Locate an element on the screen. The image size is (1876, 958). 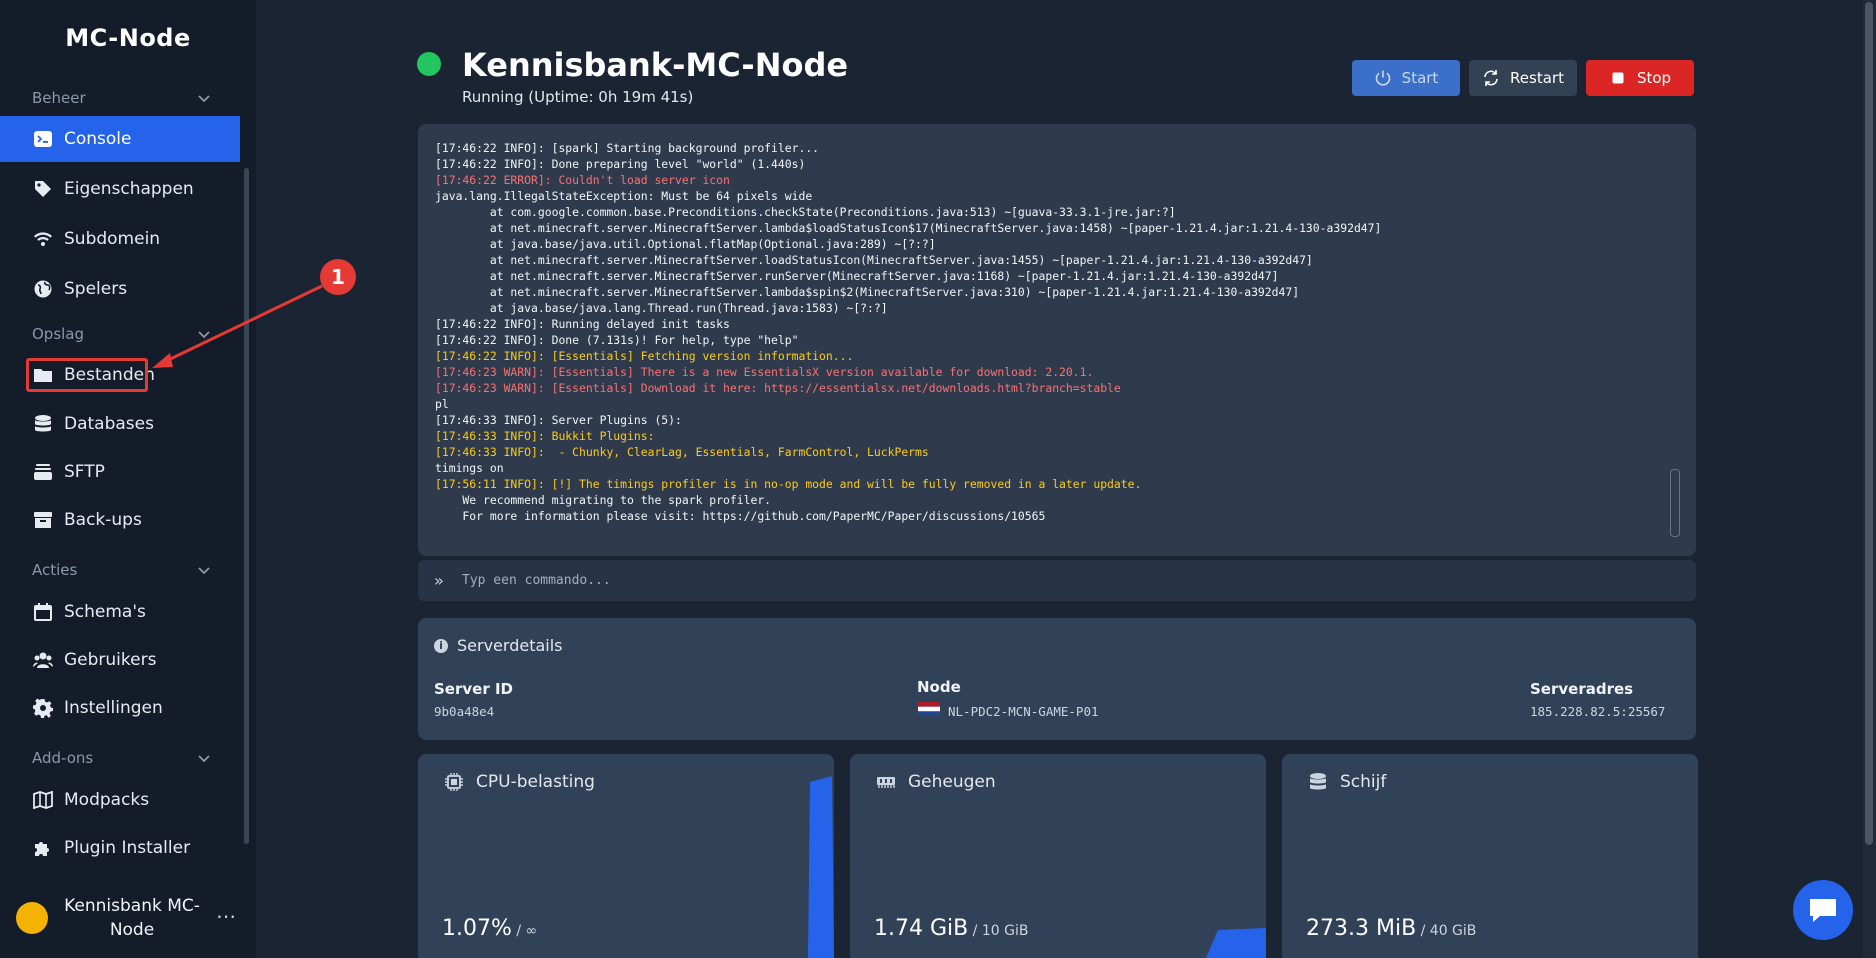
calendar-icon is located at coordinates (43, 612).